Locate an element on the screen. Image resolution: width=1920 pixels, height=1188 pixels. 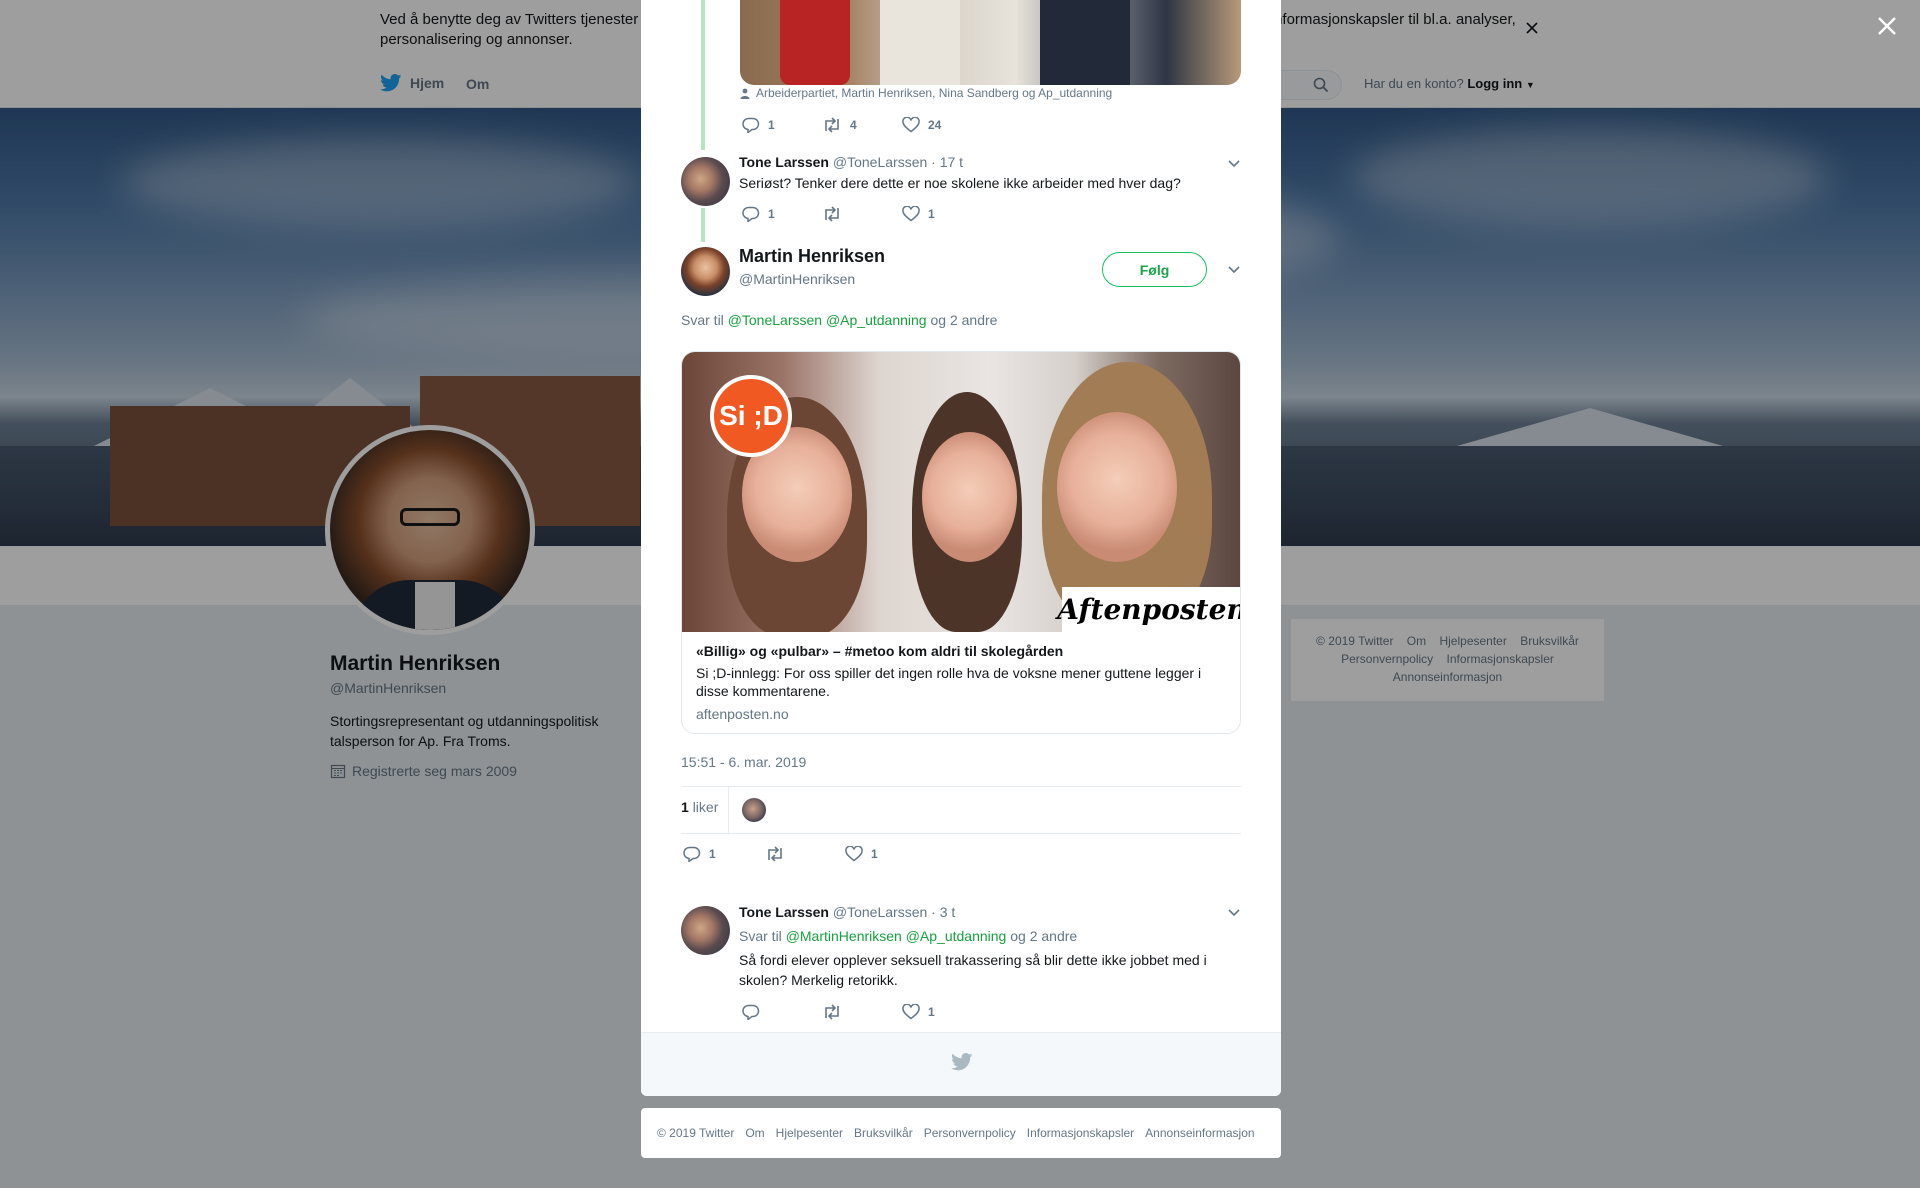
footer-ads-link: Annonseinformasjon is located at coordinates (1199, 1133).